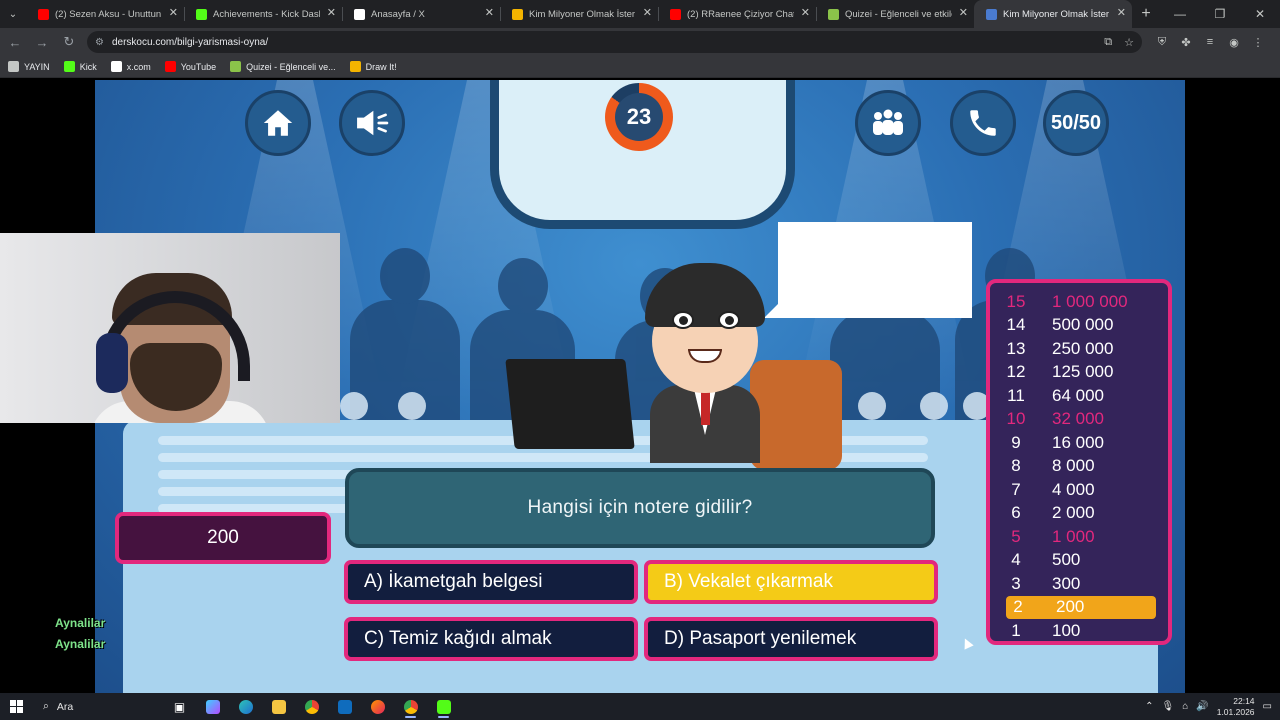  What do you see at coordinates (1090, 301) in the screenshot?
I see `ladder-amount: 1 000 000` at bounding box center [1090, 301].